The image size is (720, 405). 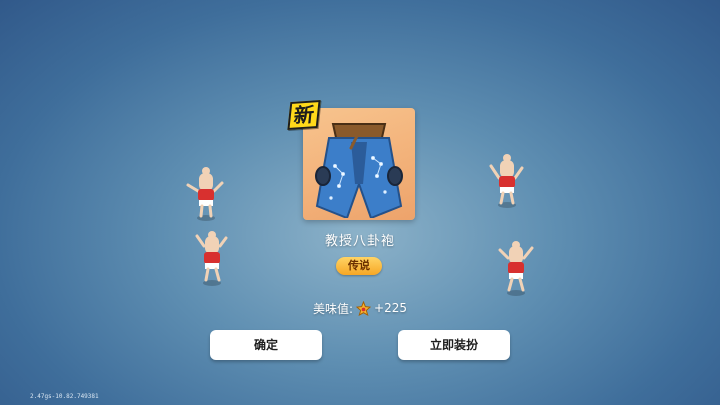 I want to click on dancing-character-left-bottom, so click(x=211, y=258).